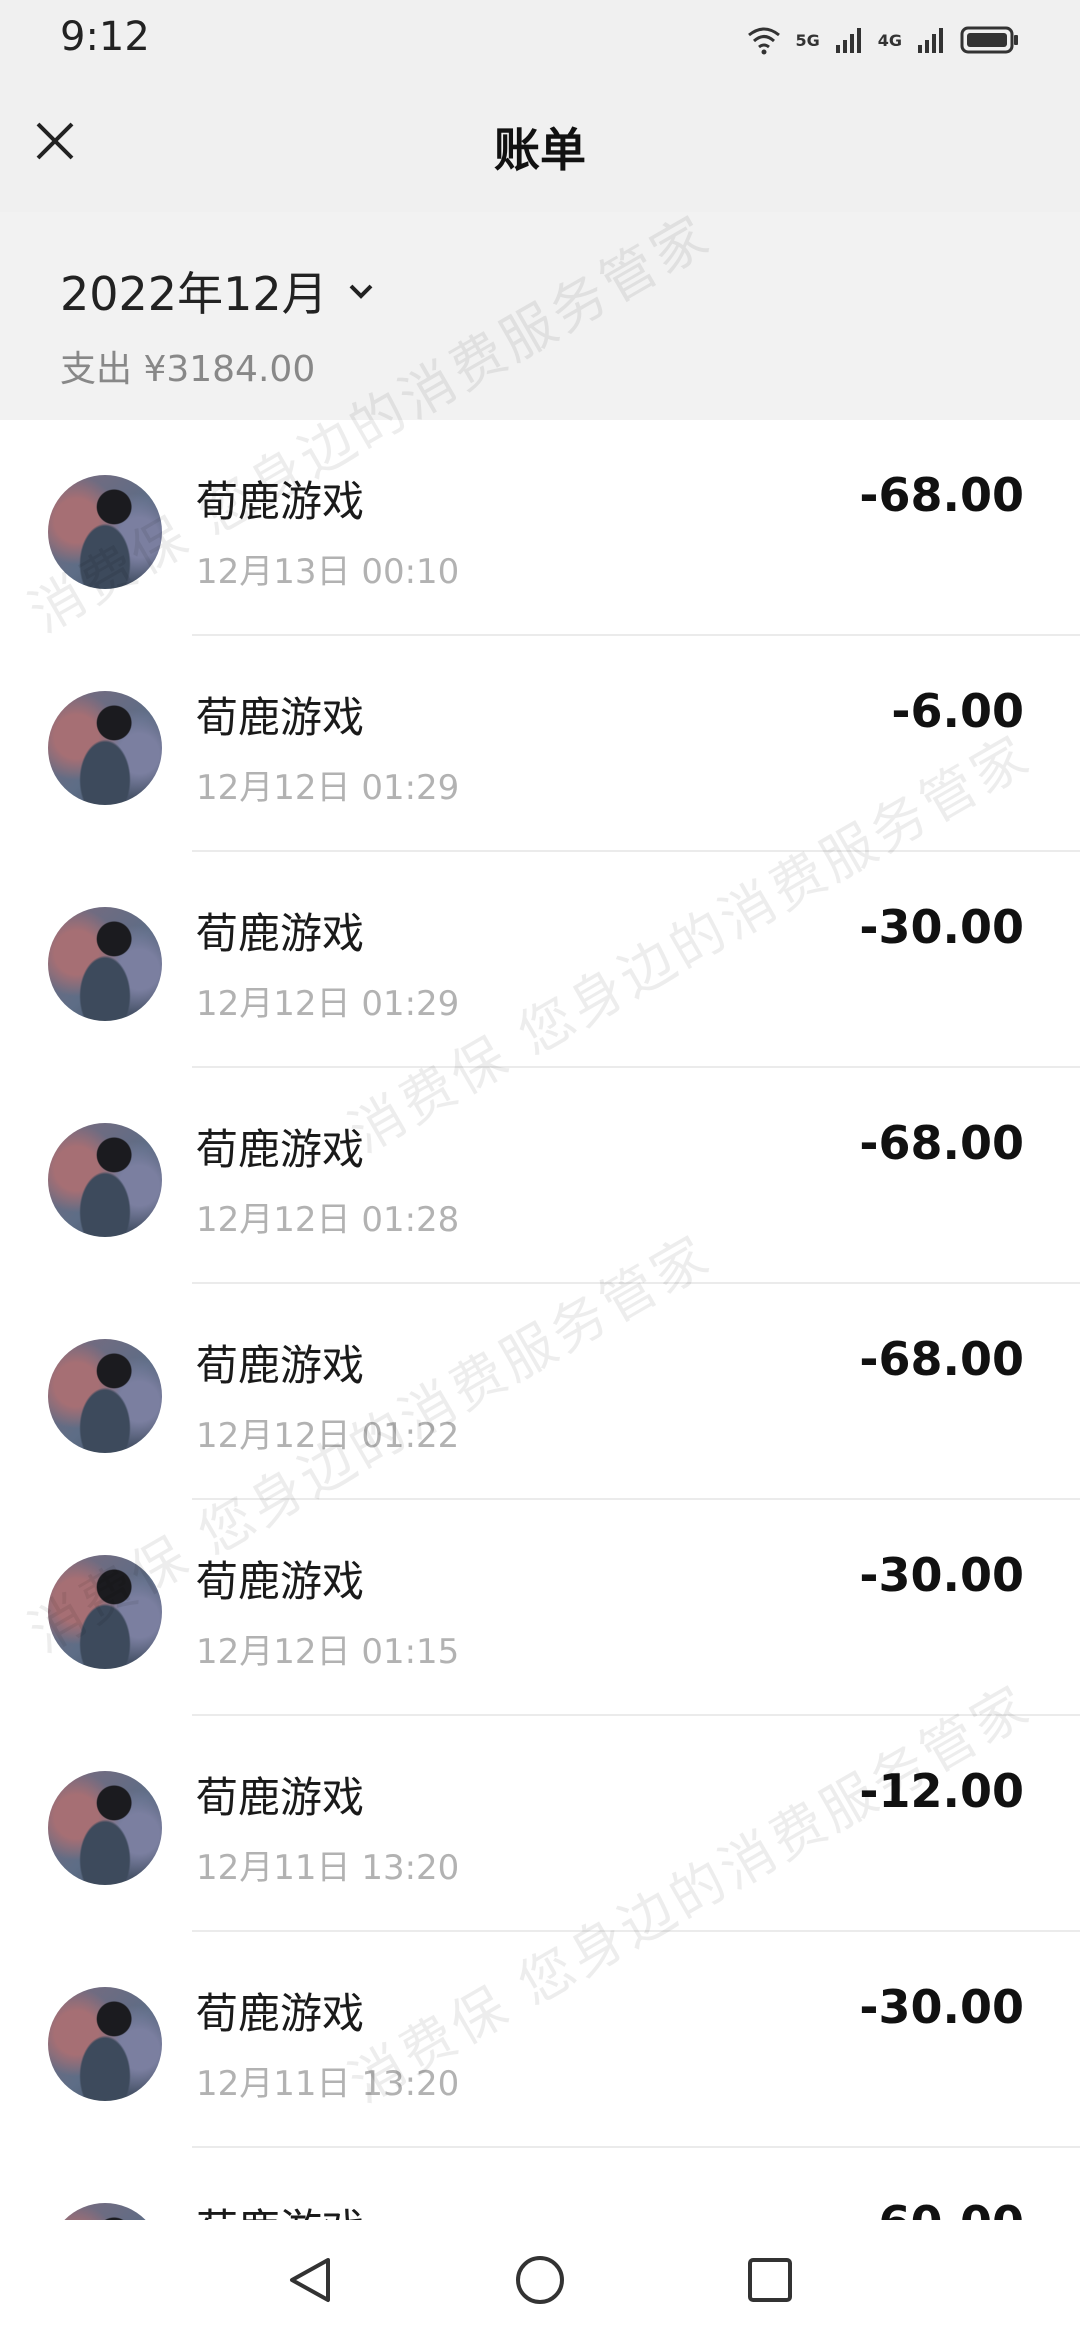 This screenshot has width=1080, height=2340. What do you see at coordinates (310, 2280) in the screenshot?
I see `back-triangle-icon` at bounding box center [310, 2280].